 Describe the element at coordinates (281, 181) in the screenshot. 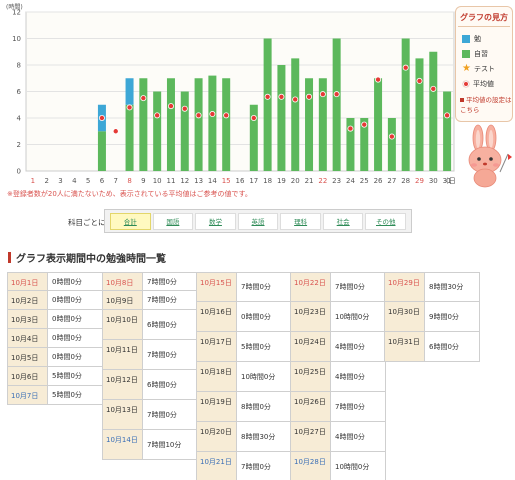

I see `x-tick-label: 19` at that location.